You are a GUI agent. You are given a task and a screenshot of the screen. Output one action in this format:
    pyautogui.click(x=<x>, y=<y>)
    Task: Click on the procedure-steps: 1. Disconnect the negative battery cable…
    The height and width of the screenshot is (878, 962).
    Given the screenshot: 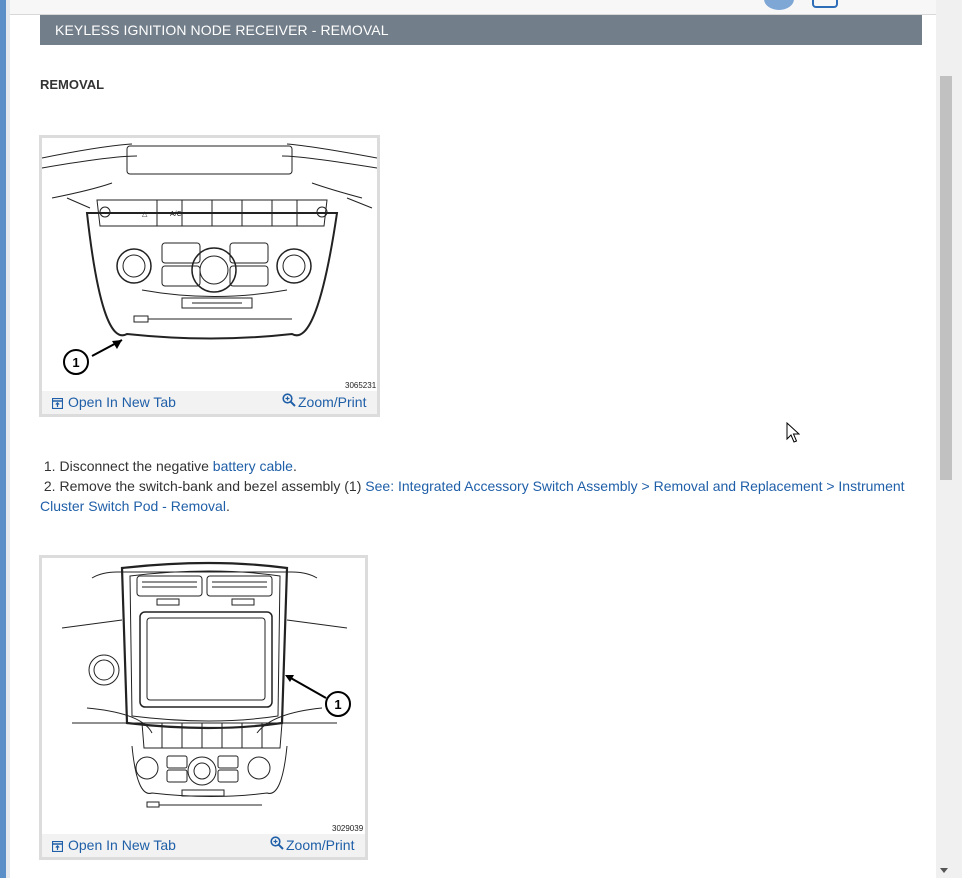 What is the action you would take?
    pyautogui.click(x=480, y=486)
    